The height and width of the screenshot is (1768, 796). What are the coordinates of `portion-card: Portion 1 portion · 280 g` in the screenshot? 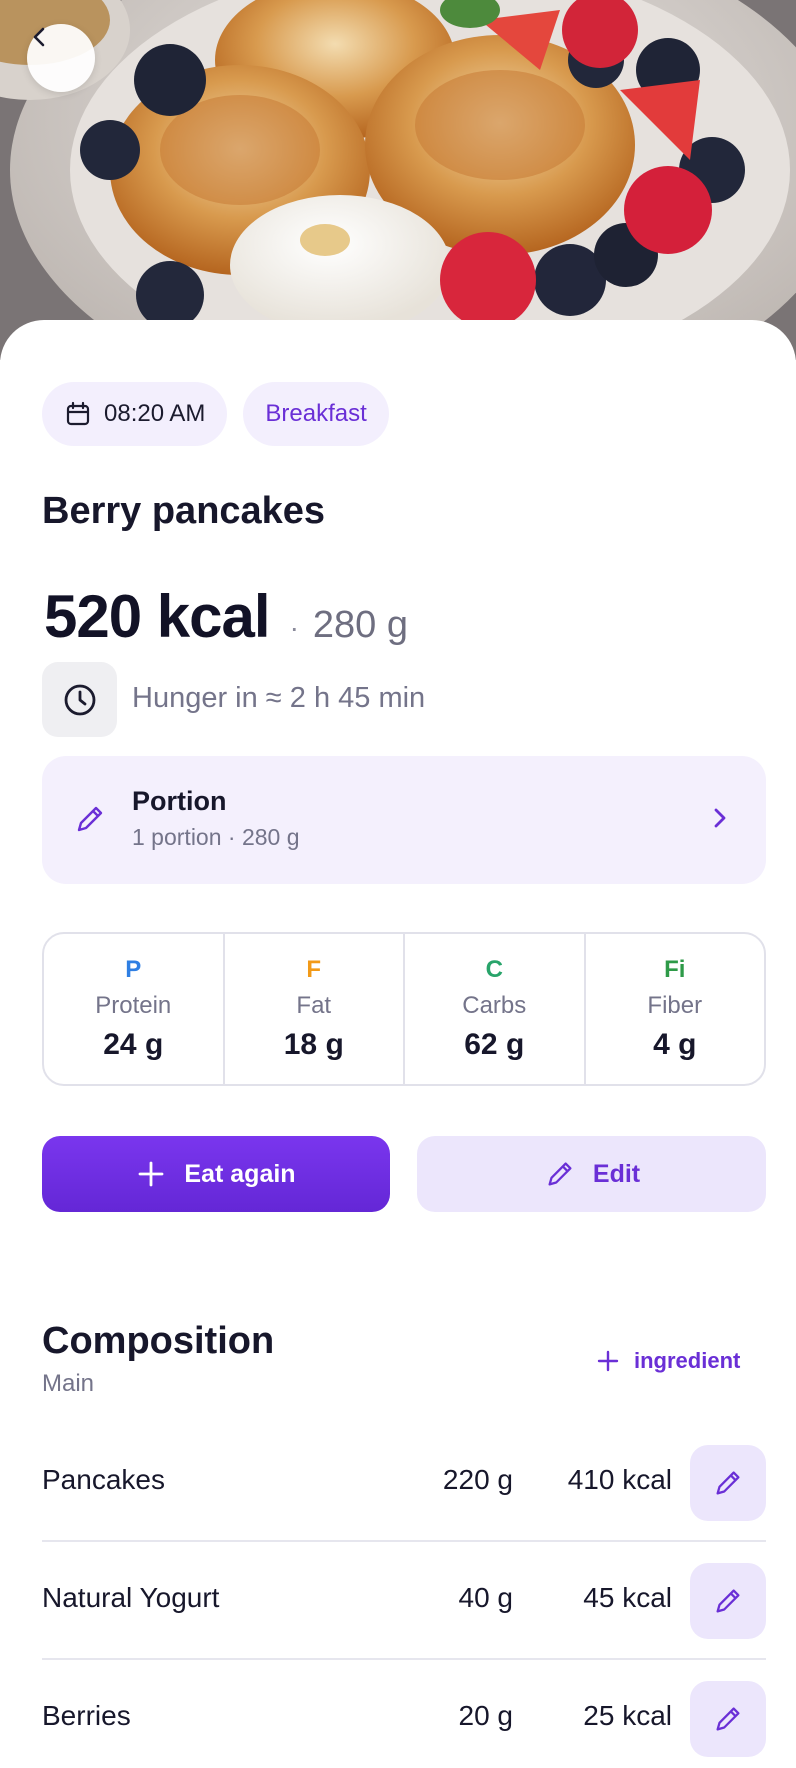 It's located at (404, 820).